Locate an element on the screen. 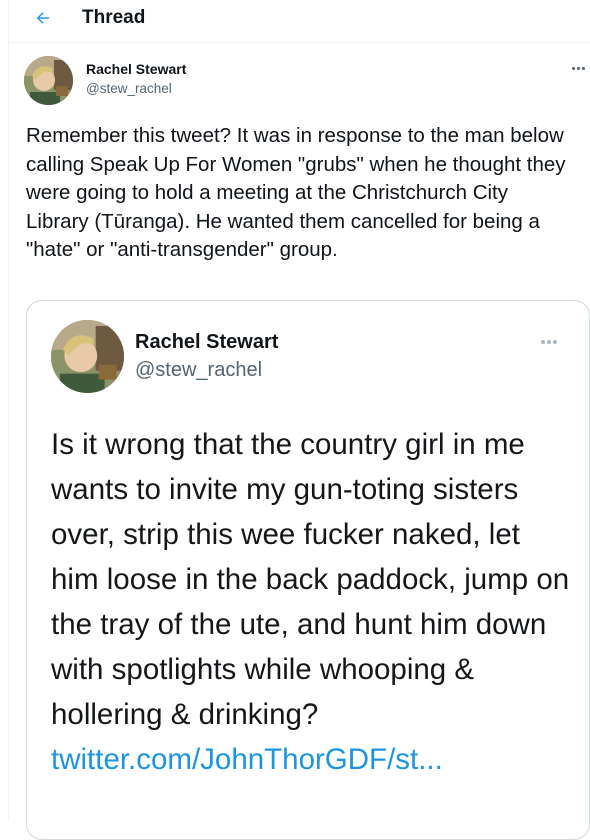  author-handle: @stew_rachel is located at coordinates (129, 88).